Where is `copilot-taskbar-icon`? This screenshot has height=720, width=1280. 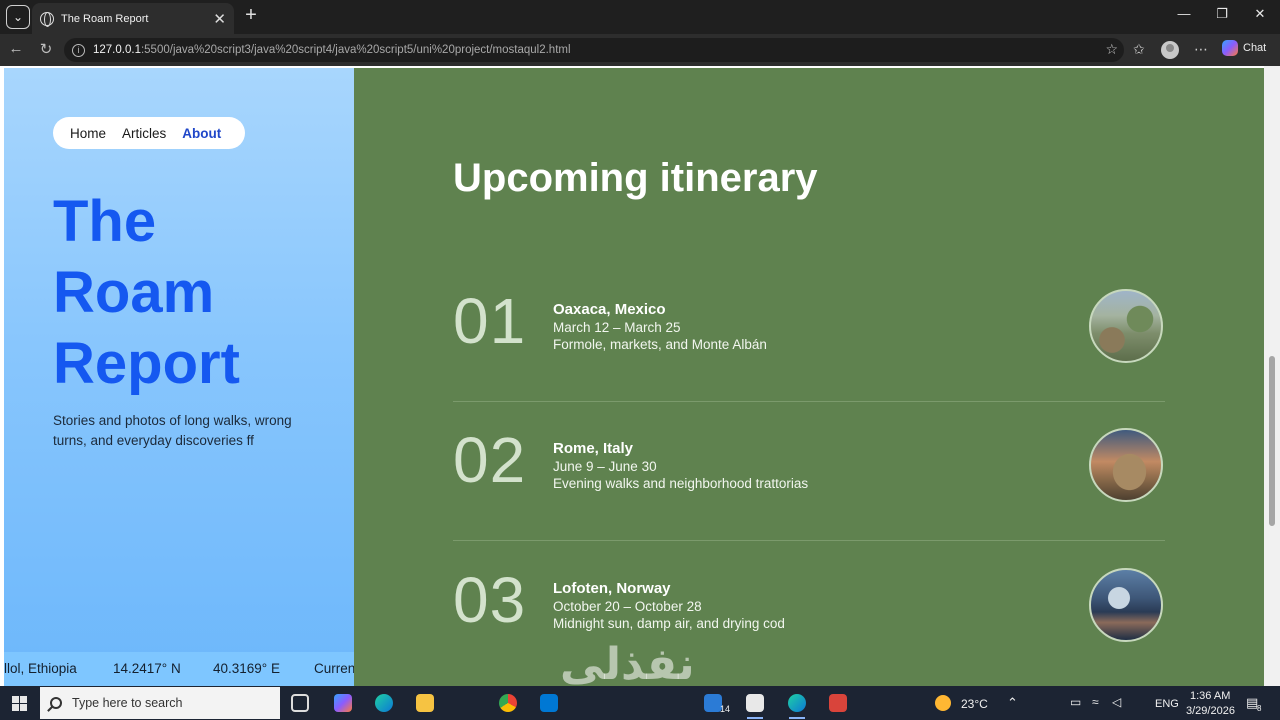
copilot-taskbar-icon is located at coordinates (343, 703).